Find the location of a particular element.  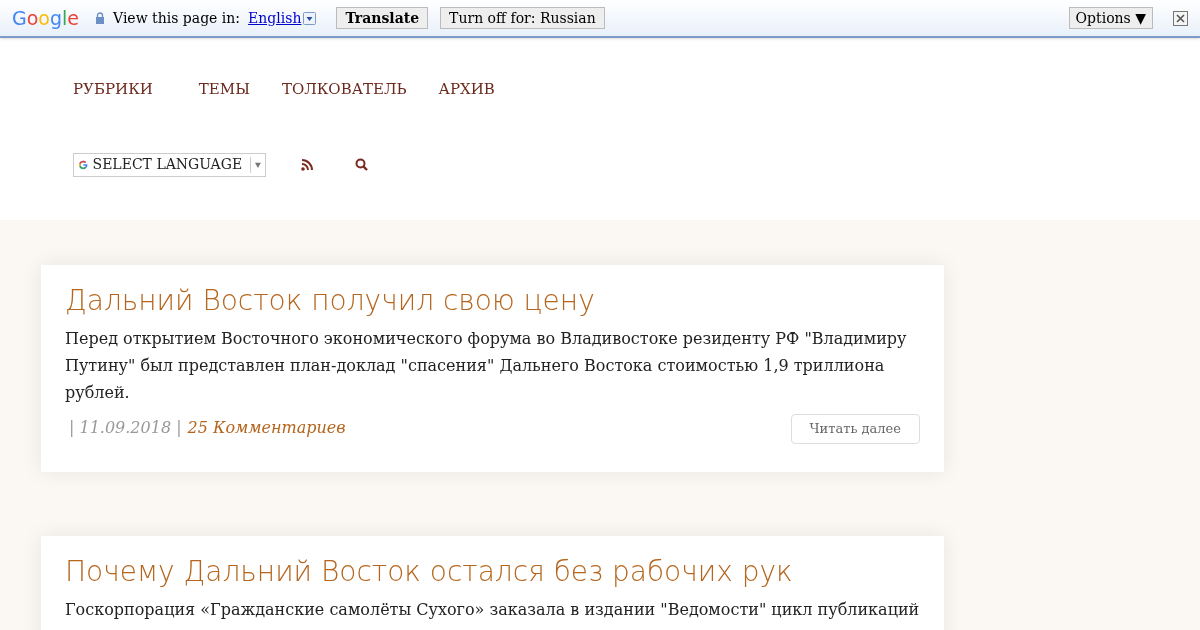

search-icon is located at coordinates (361, 164).